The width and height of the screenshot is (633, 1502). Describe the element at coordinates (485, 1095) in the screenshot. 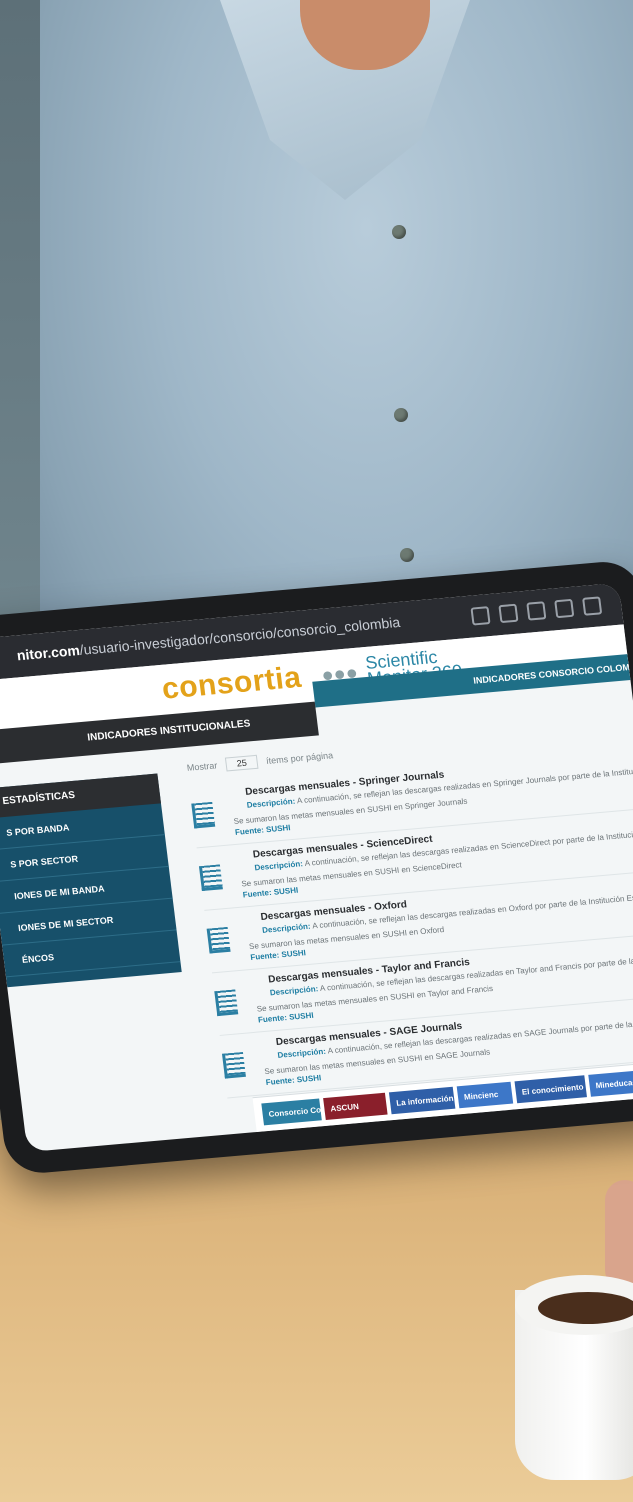

I see `minciencias-logo: Mincienc` at that location.